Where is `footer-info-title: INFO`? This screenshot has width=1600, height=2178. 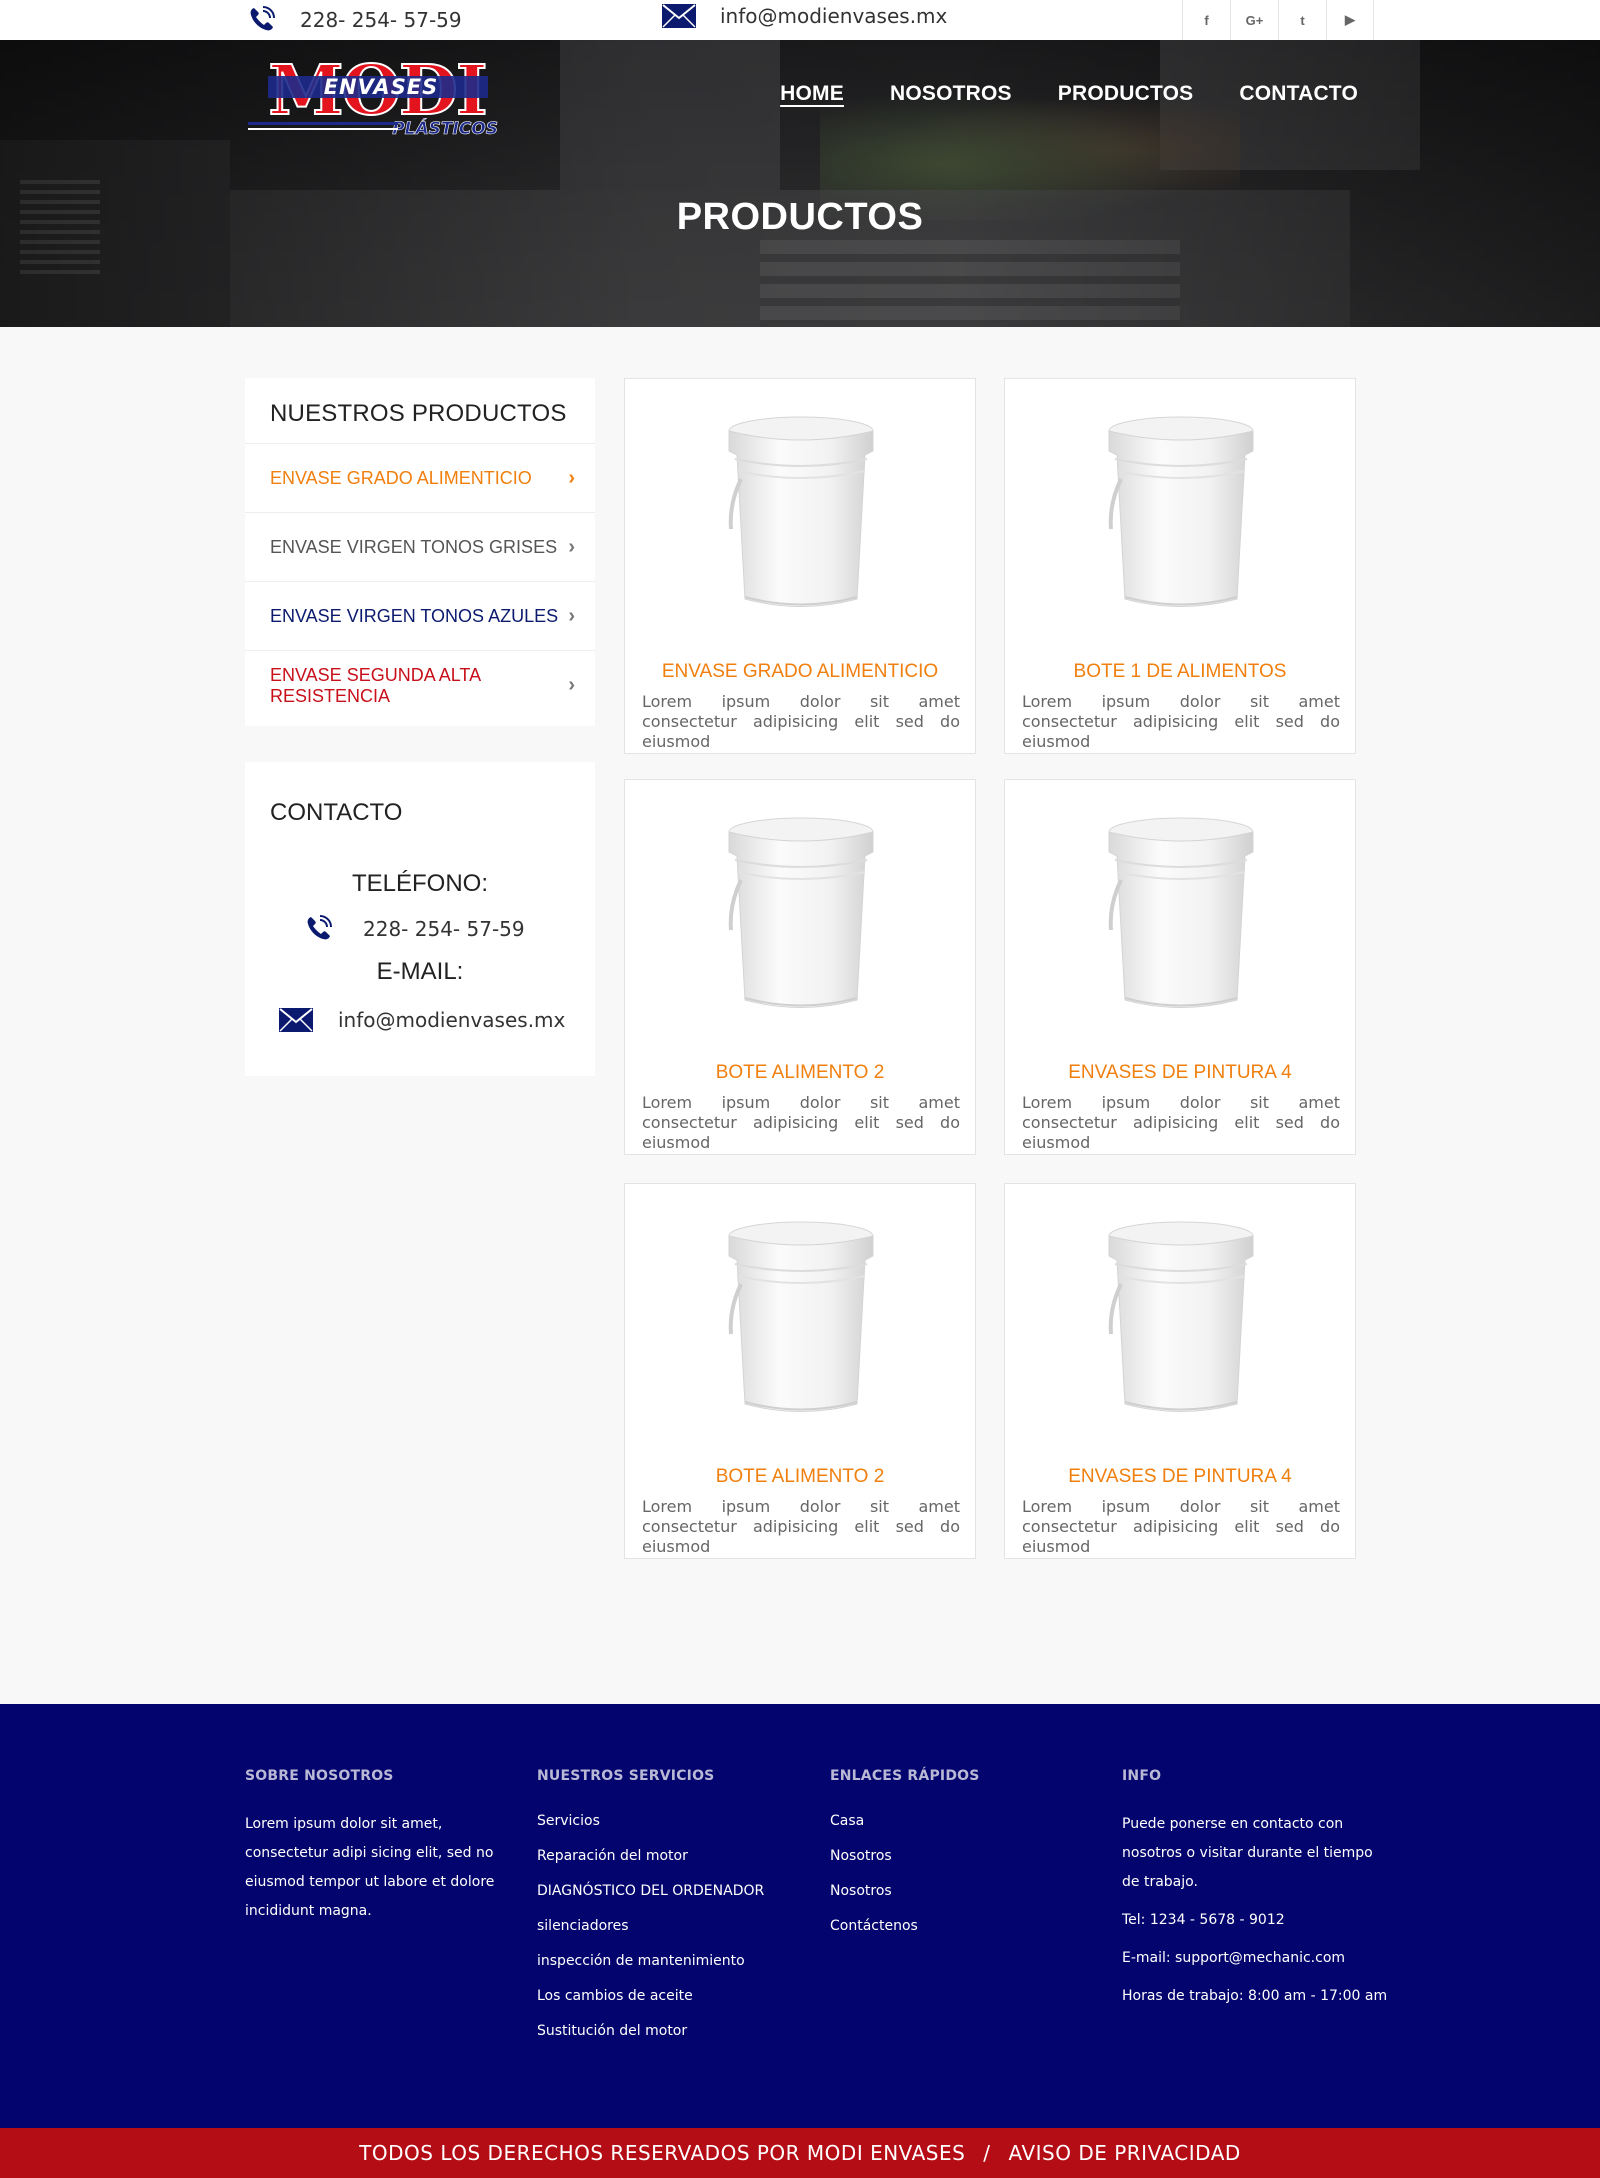
footer-info-title: INFO is located at coordinates (1142, 1776).